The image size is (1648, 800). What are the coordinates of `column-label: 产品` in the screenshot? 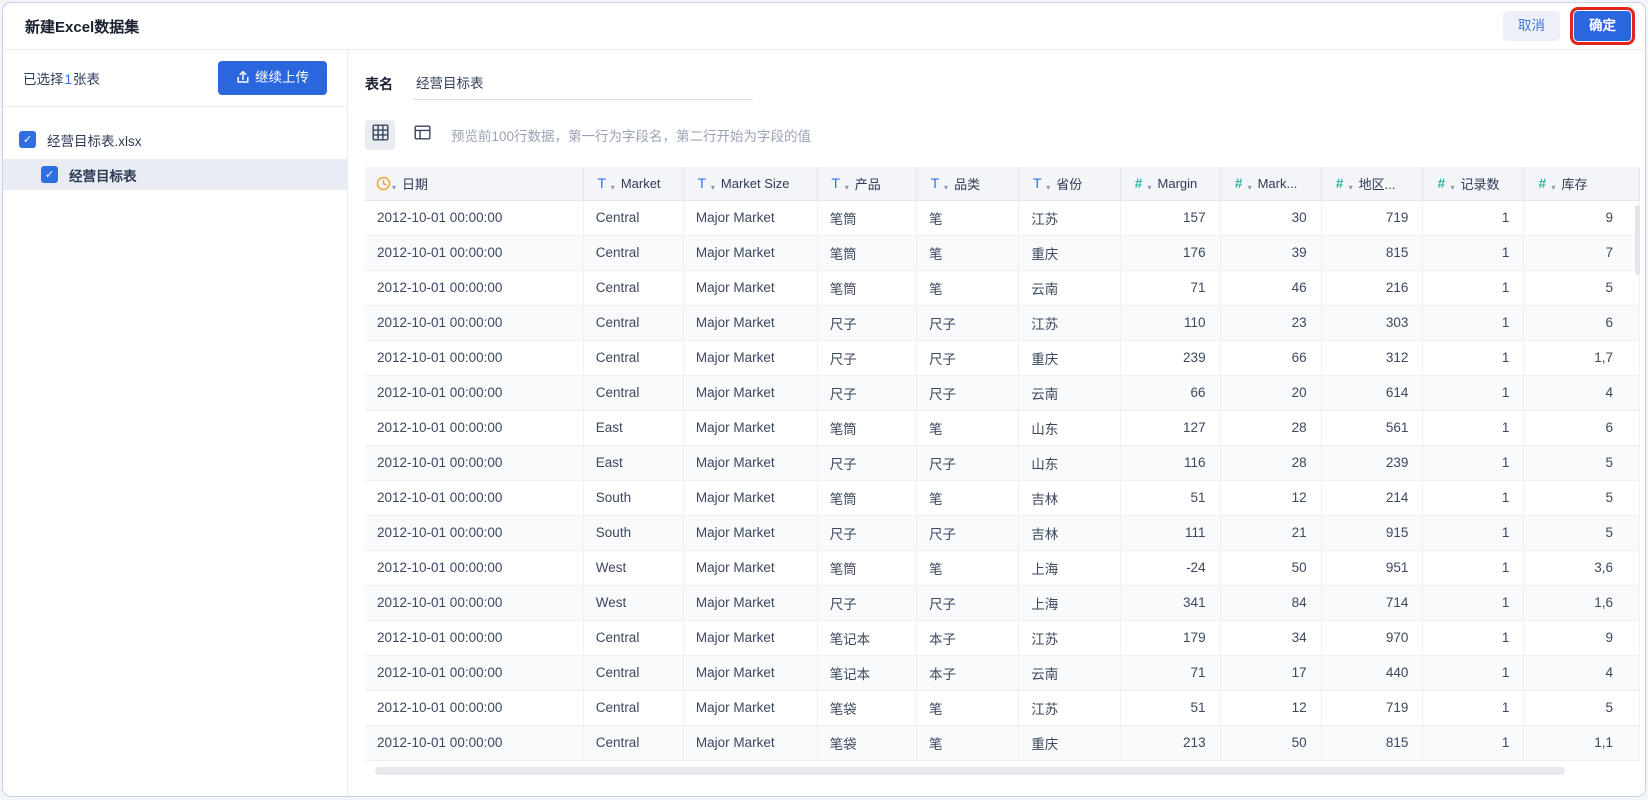 It's located at (867, 184).